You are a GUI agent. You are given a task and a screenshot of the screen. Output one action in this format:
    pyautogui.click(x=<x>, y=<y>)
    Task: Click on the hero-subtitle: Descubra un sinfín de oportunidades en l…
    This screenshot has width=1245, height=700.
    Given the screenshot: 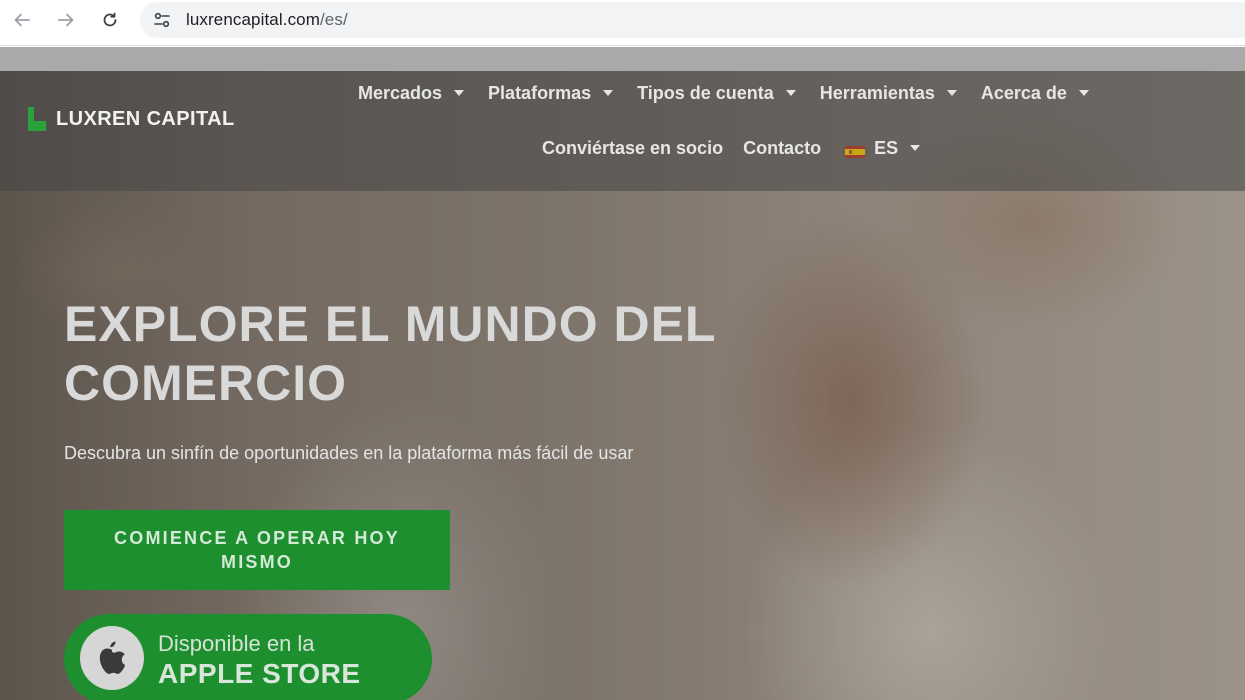 What is the action you would take?
    pyautogui.click(x=349, y=453)
    